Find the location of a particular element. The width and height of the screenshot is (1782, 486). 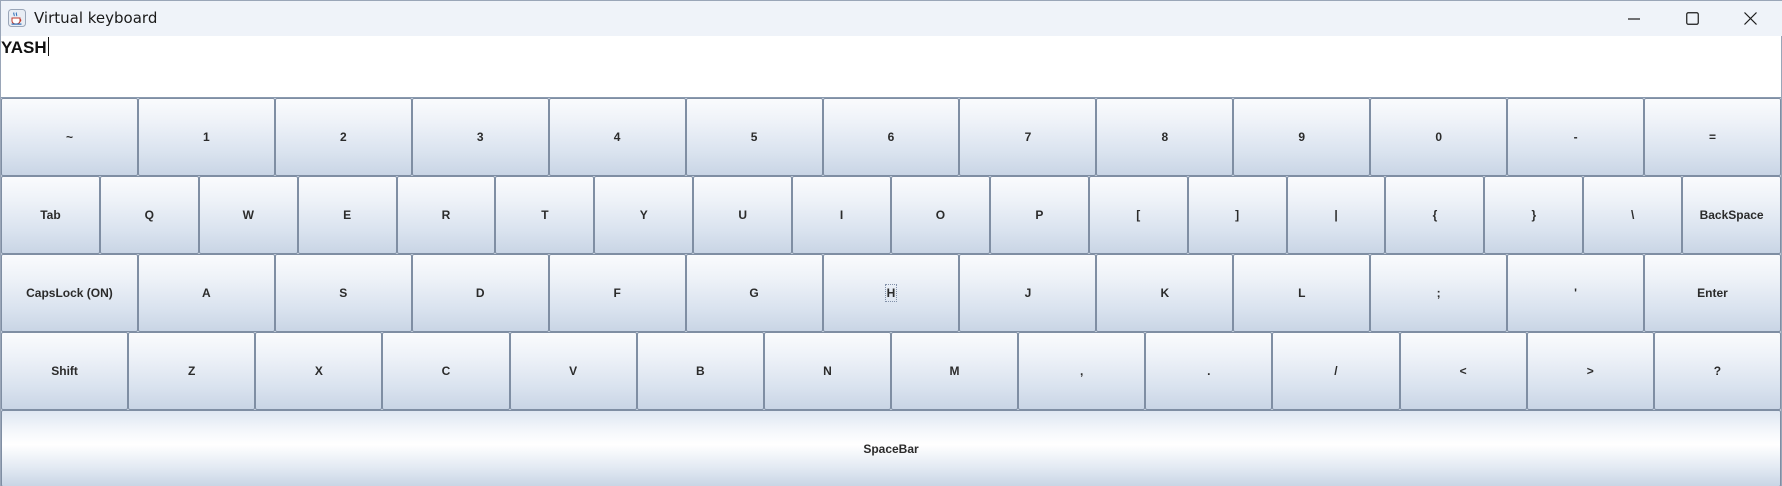

key-shift: Shift is located at coordinates (65, 371).